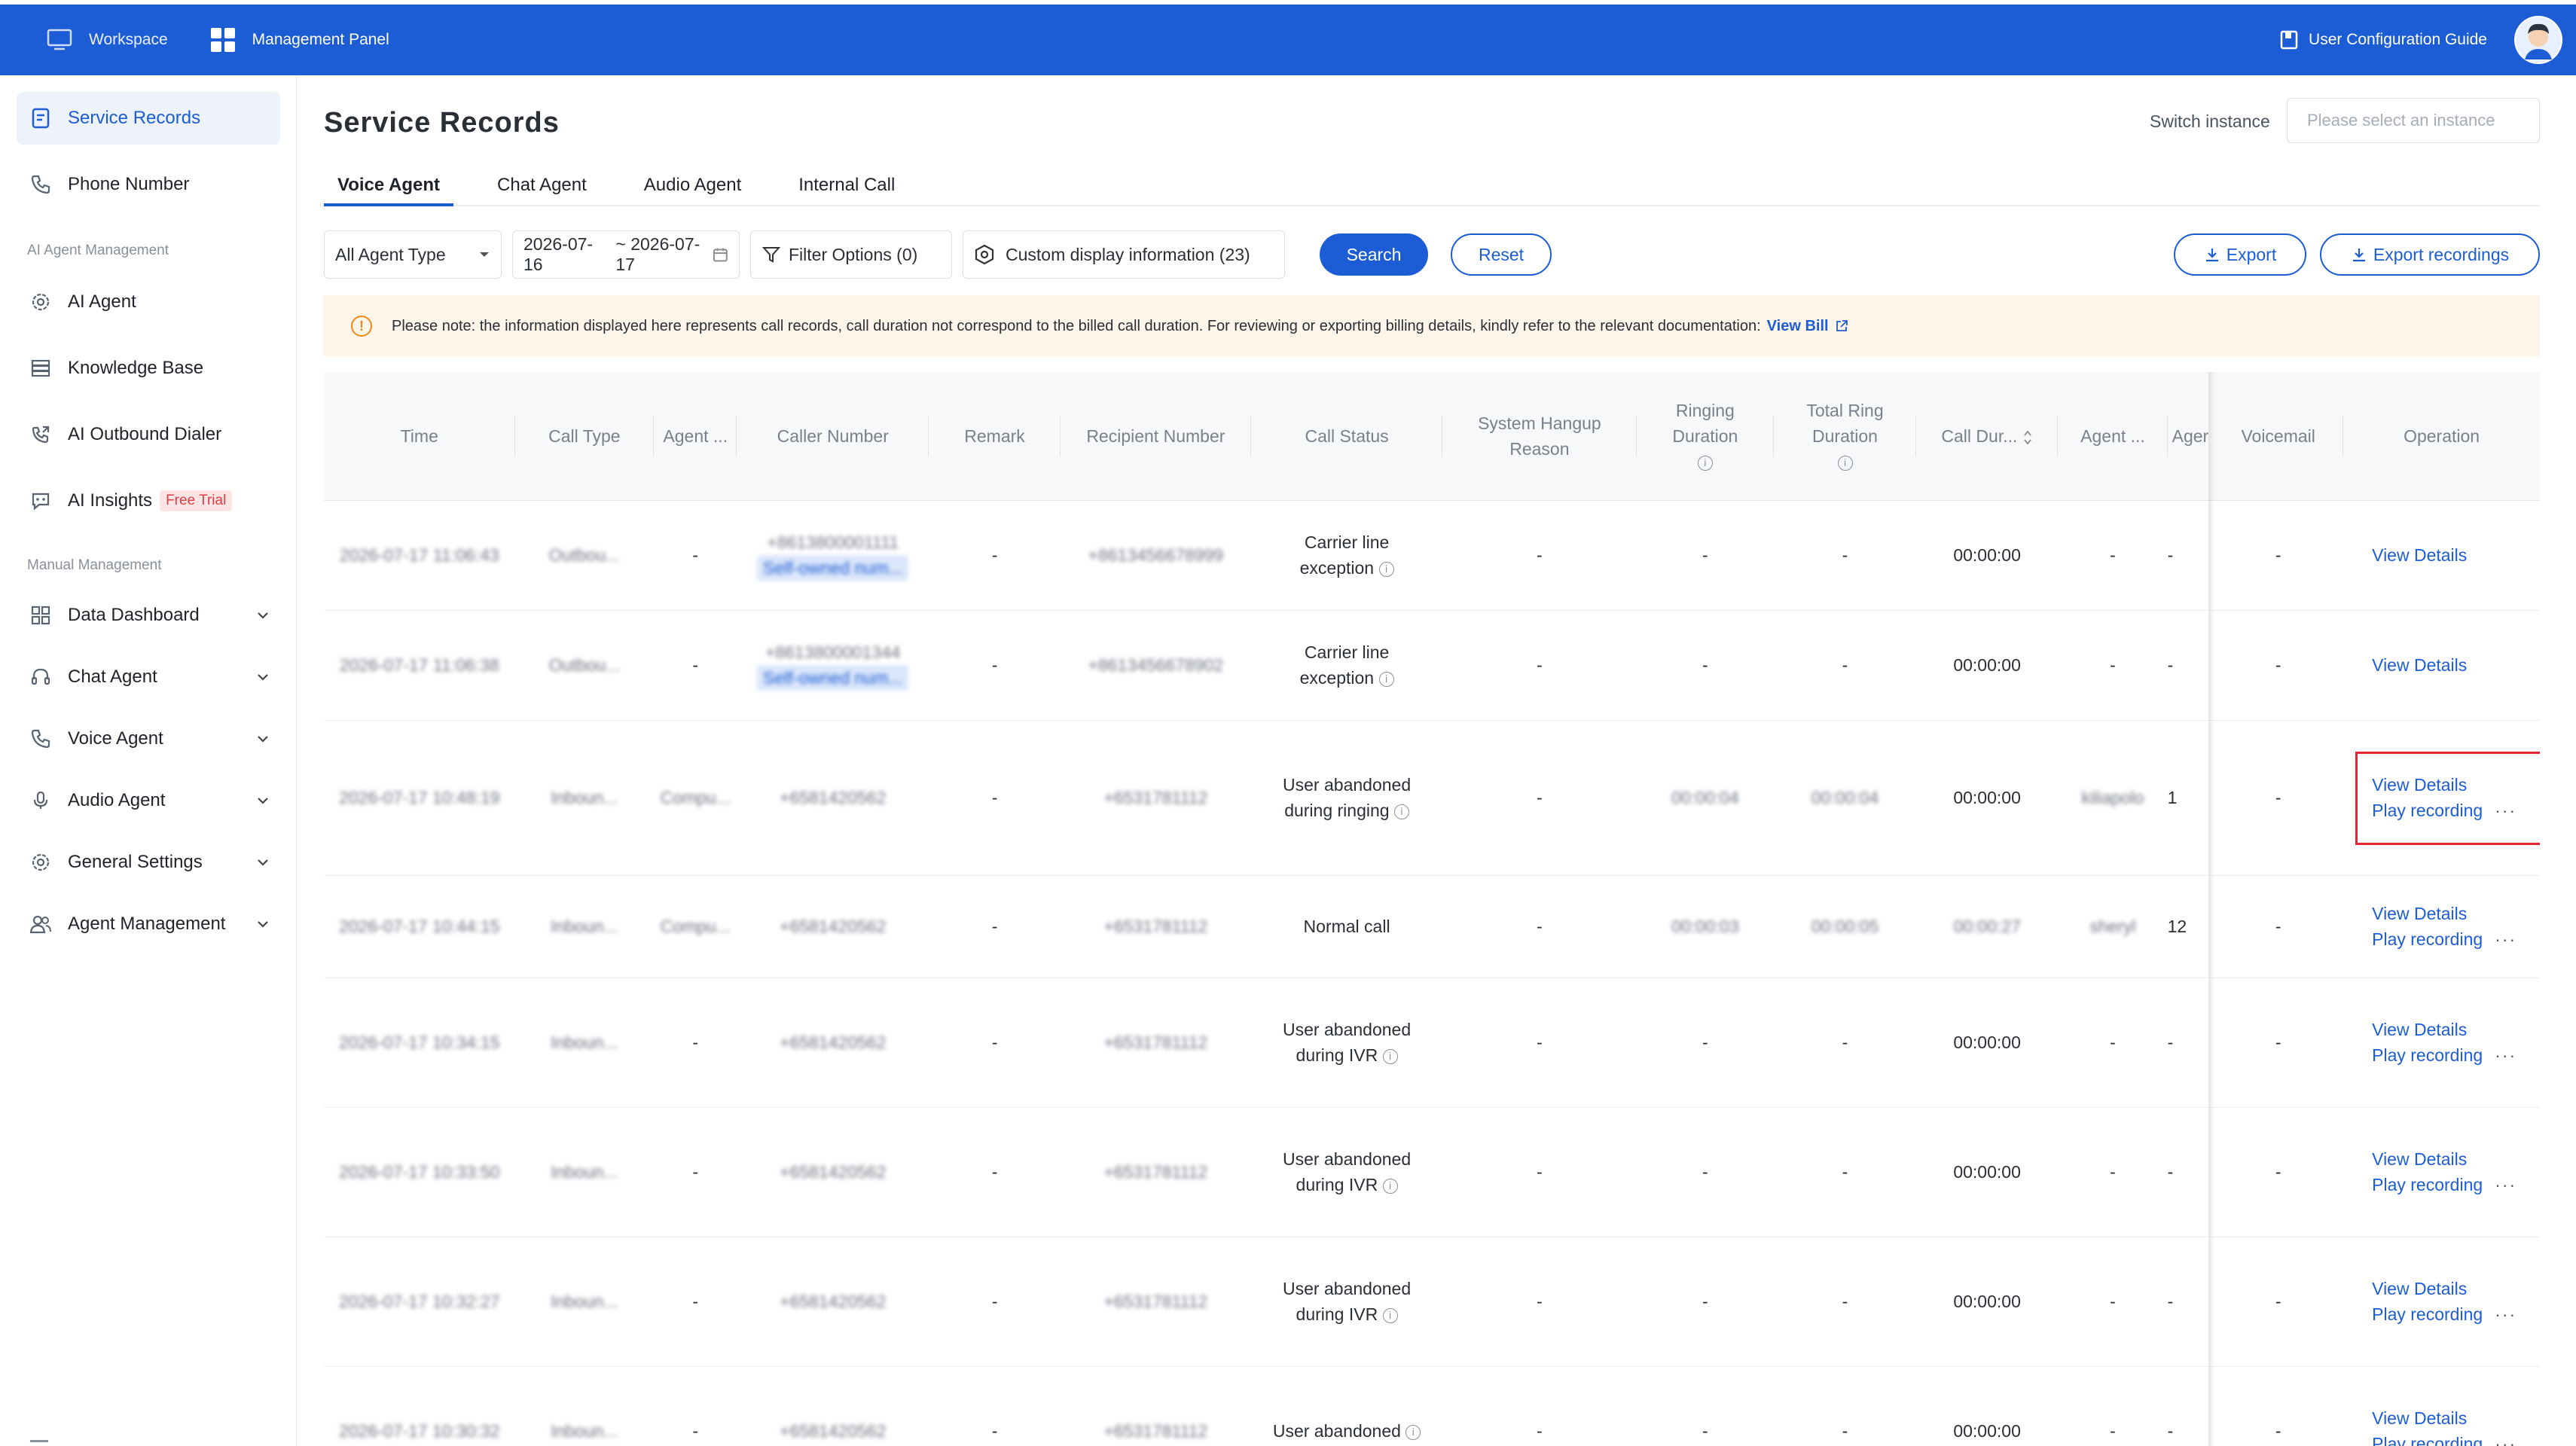 This screenshot has width=2576, height=1446. Describe the element at coordinates (2538, 40) in the screenshot. I see `avatar` at that location.